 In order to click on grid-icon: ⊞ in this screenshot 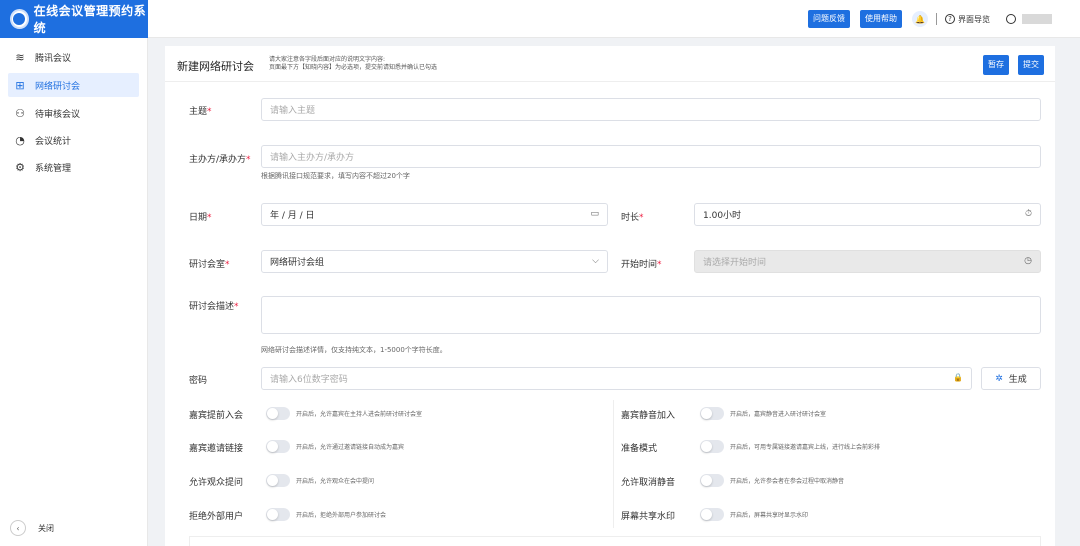, I will do `click(20, 85)`.